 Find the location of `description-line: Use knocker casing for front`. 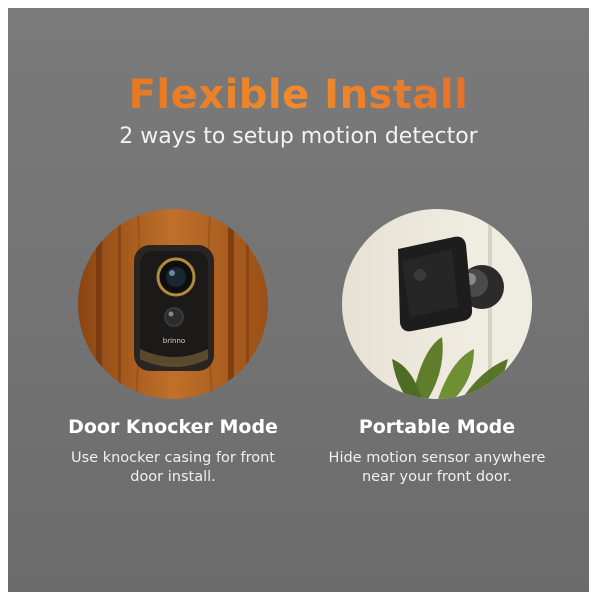

description-line: Use knocker casing for front is located at coordinates (173, 458).